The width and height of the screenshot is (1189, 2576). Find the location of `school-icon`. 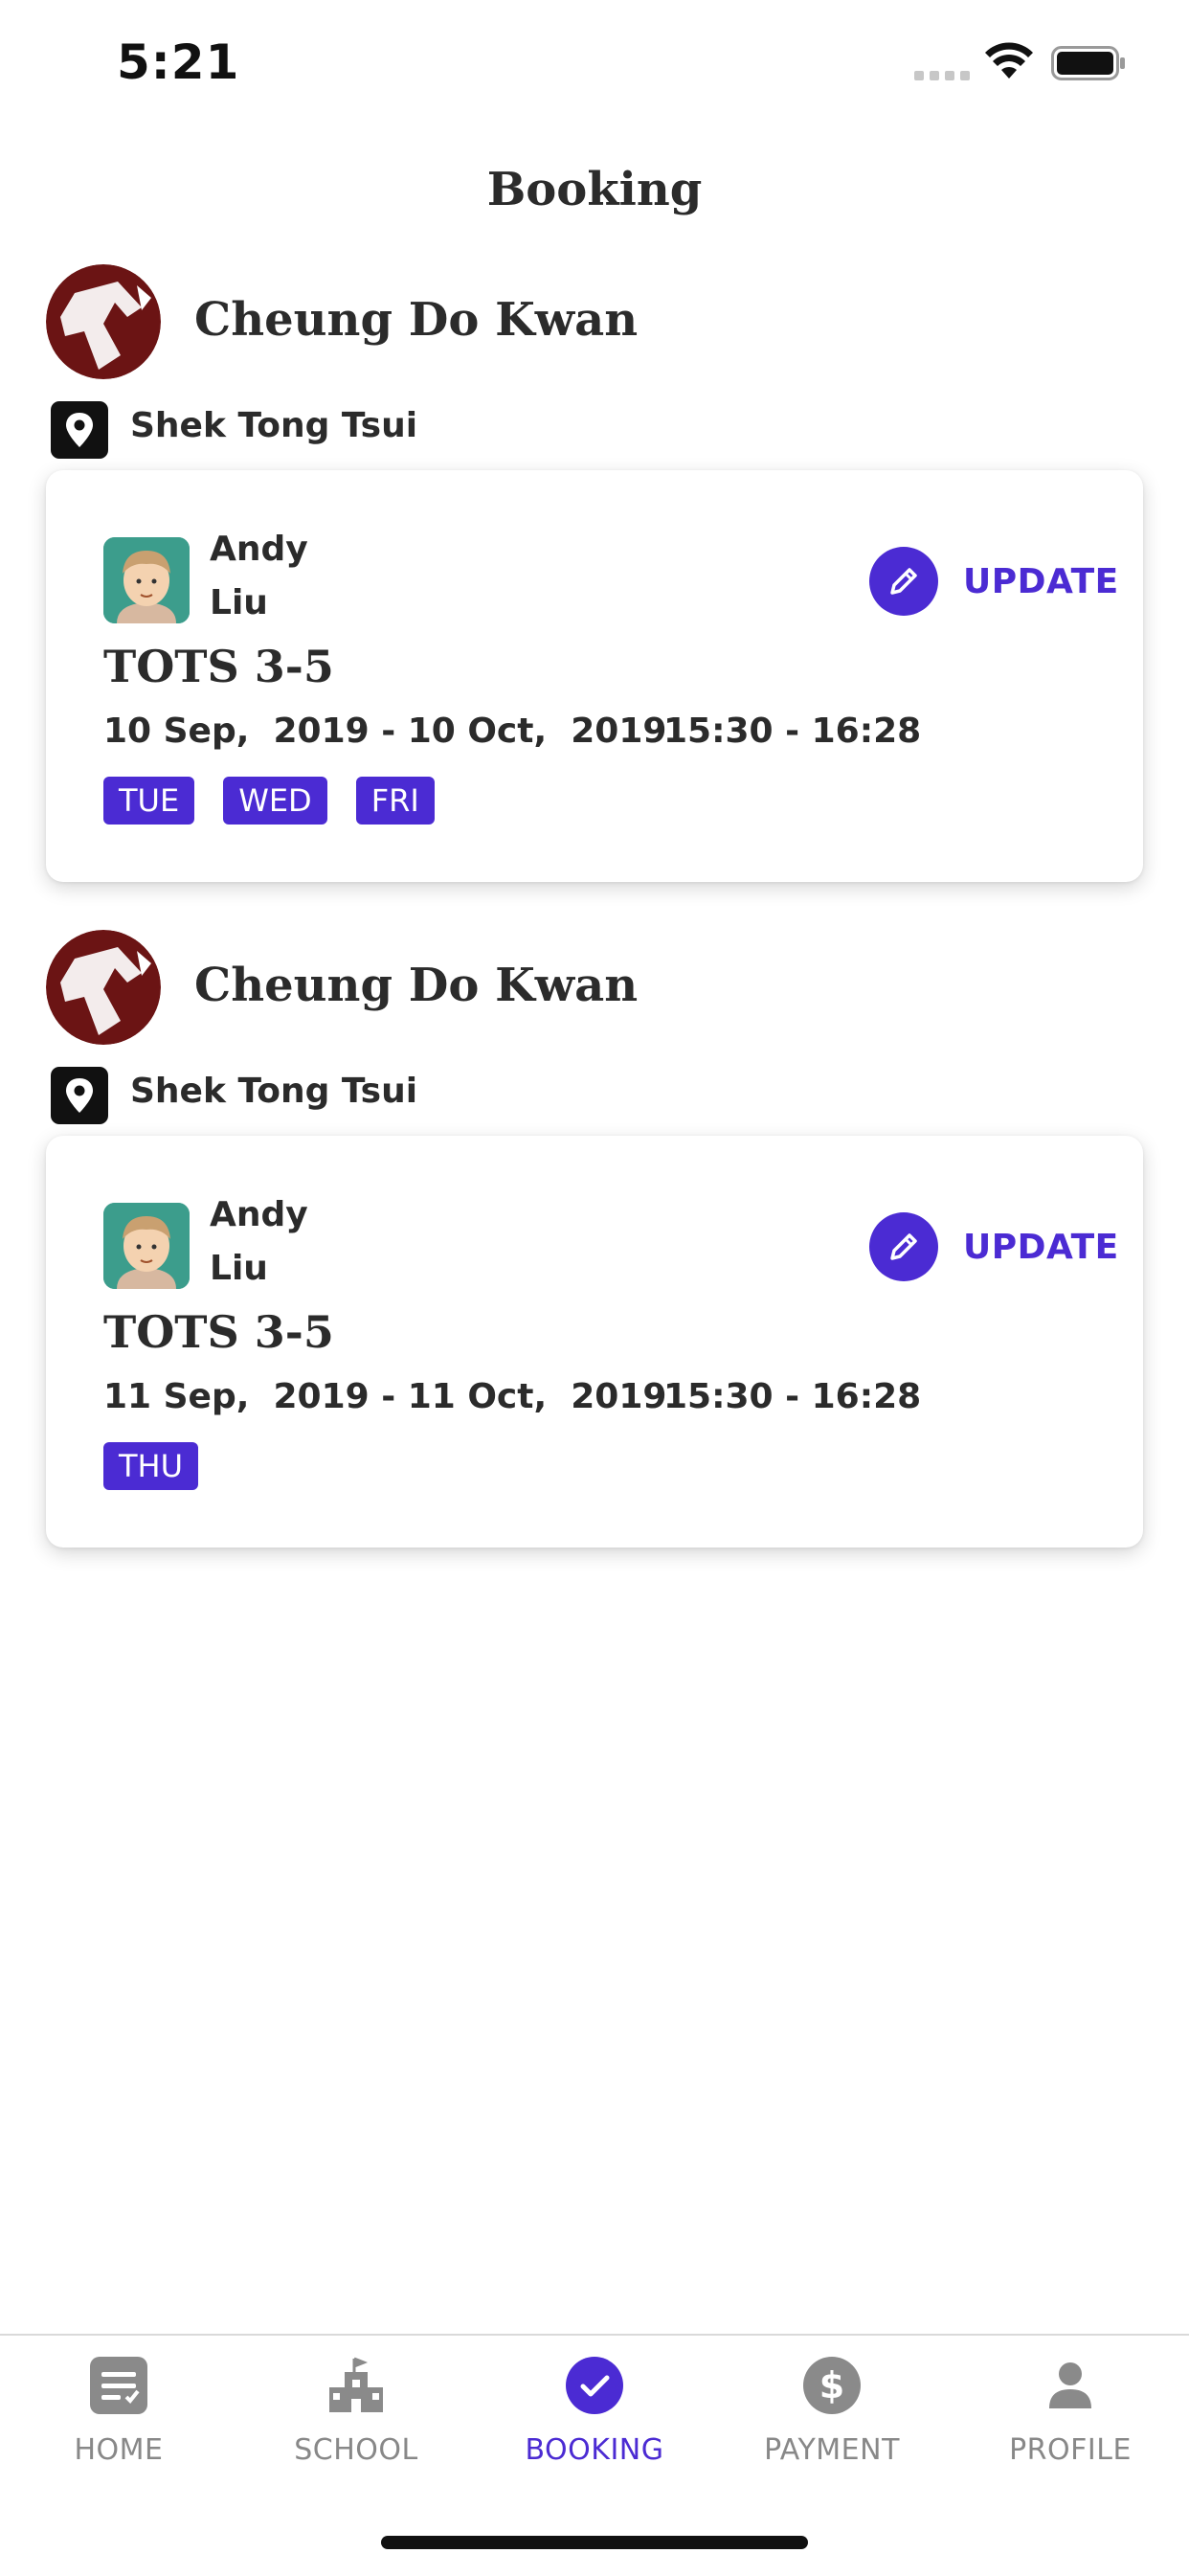

school-icon is located at coordinates (356, 2384).